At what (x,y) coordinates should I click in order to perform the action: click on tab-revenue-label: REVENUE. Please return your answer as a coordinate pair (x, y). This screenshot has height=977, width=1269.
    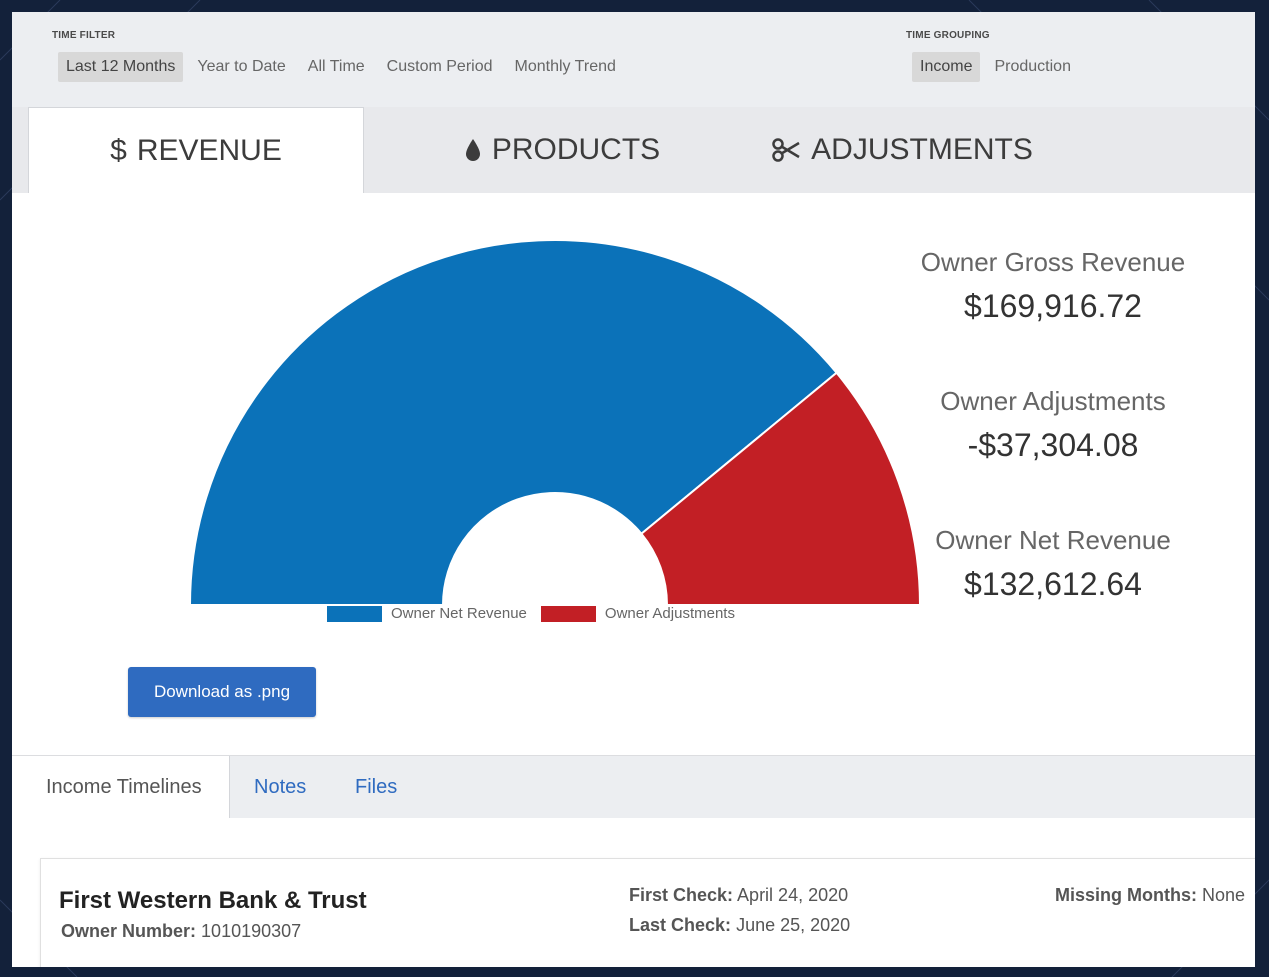
    Looking at the image, I should click on (209, 150).